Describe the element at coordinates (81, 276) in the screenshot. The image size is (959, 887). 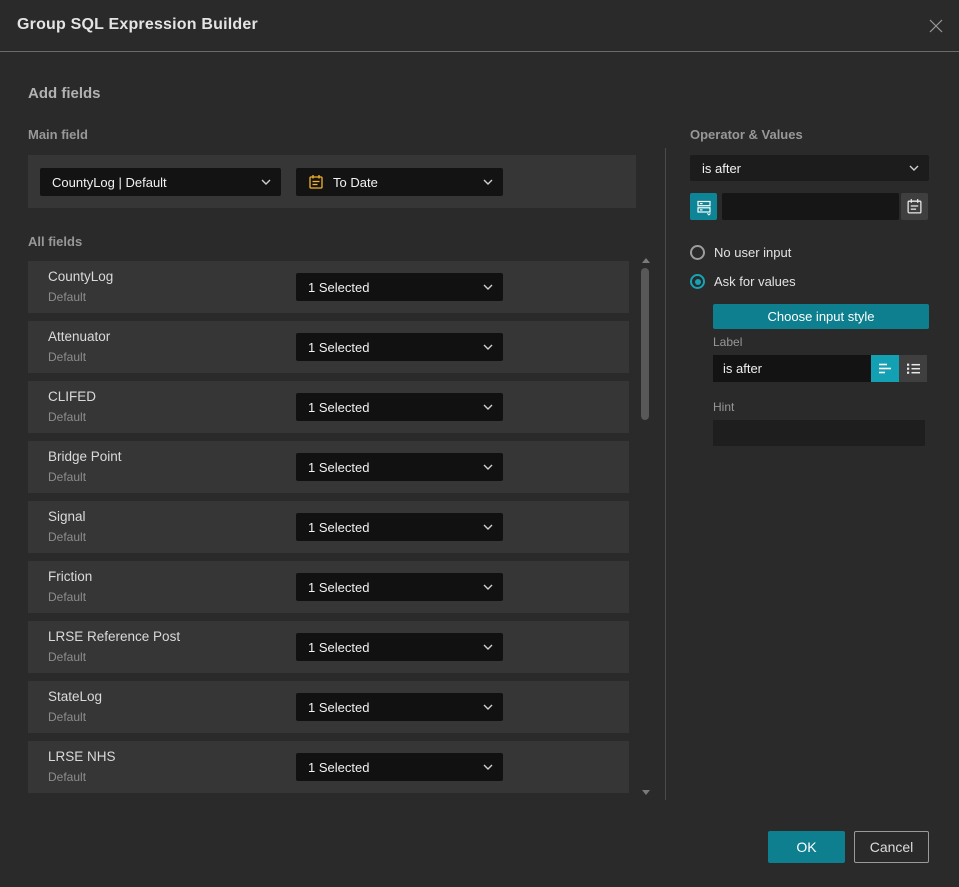
I see `field-name: CountyLog` at that location.